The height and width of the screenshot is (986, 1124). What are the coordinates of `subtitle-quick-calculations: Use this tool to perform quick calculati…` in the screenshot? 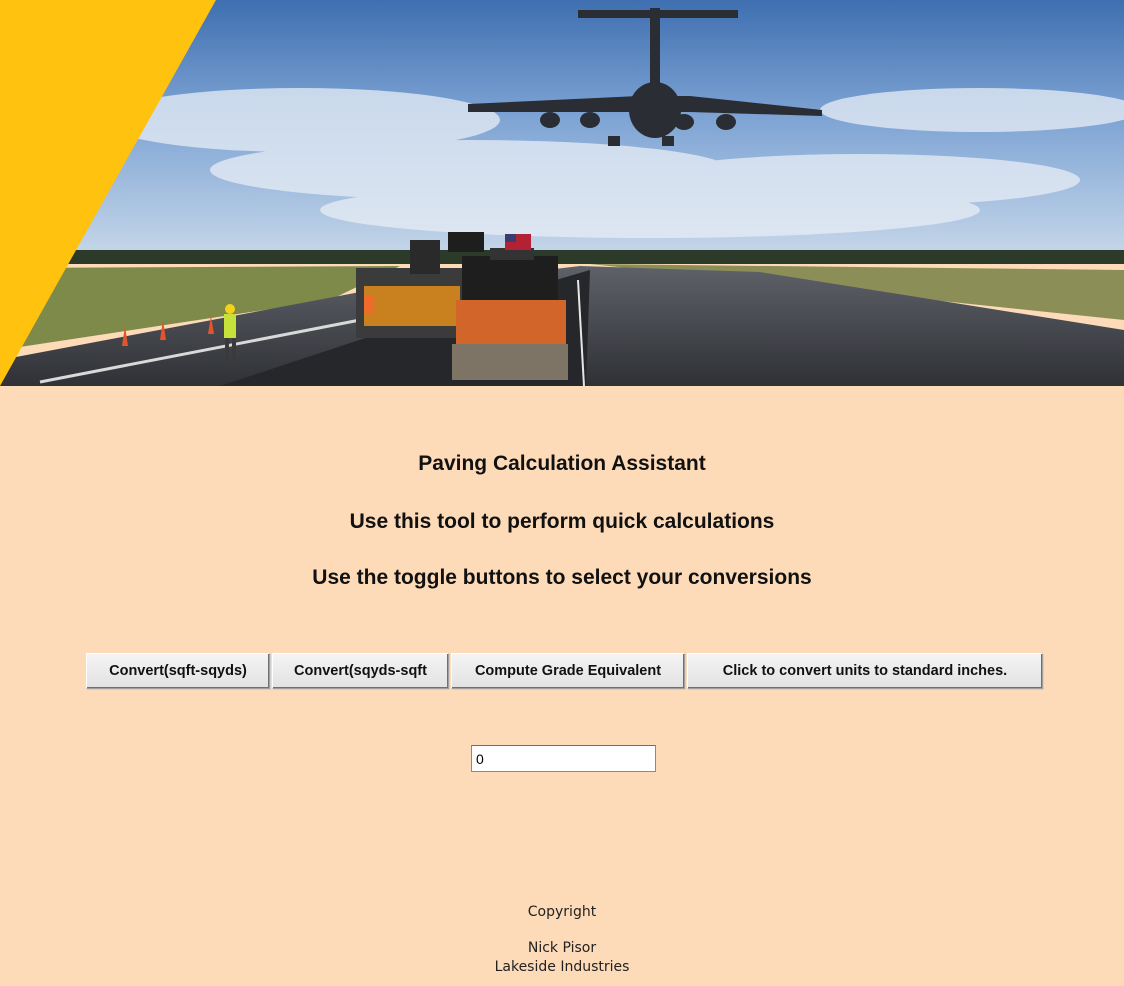 It's located at (562, 521).